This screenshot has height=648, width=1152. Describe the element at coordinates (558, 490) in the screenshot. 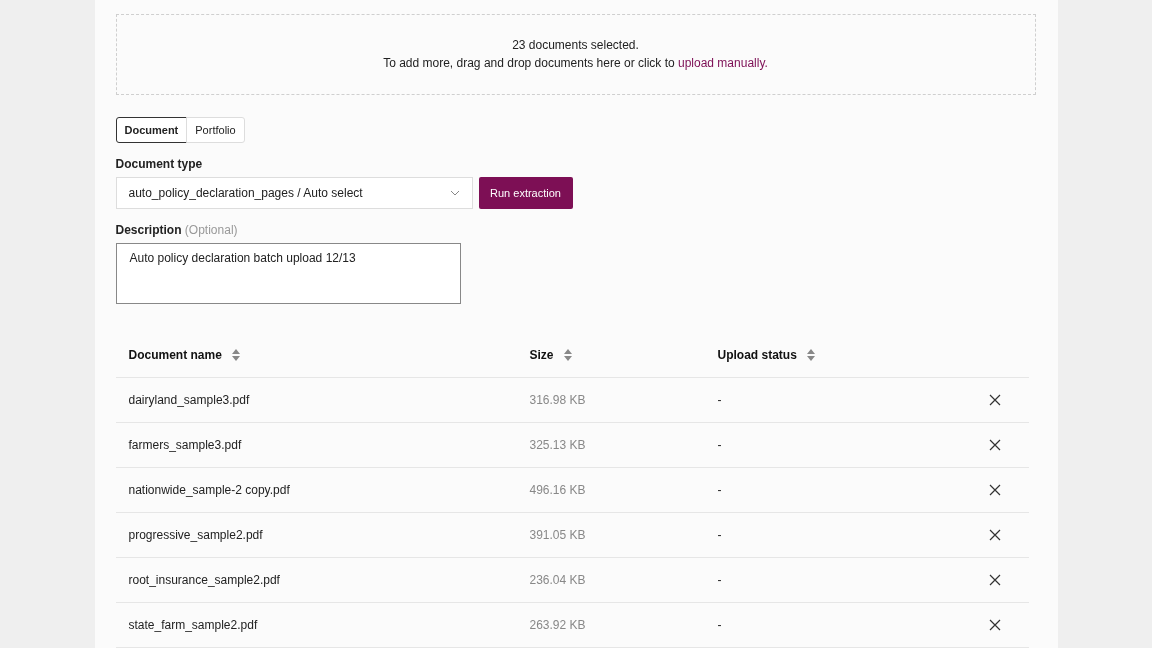

I see `table-cell-text: 496.16 KB` at that location.